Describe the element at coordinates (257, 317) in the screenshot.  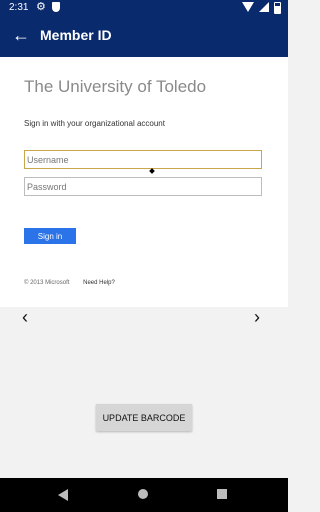
I see `next-arrow-icon: ›` at that location.